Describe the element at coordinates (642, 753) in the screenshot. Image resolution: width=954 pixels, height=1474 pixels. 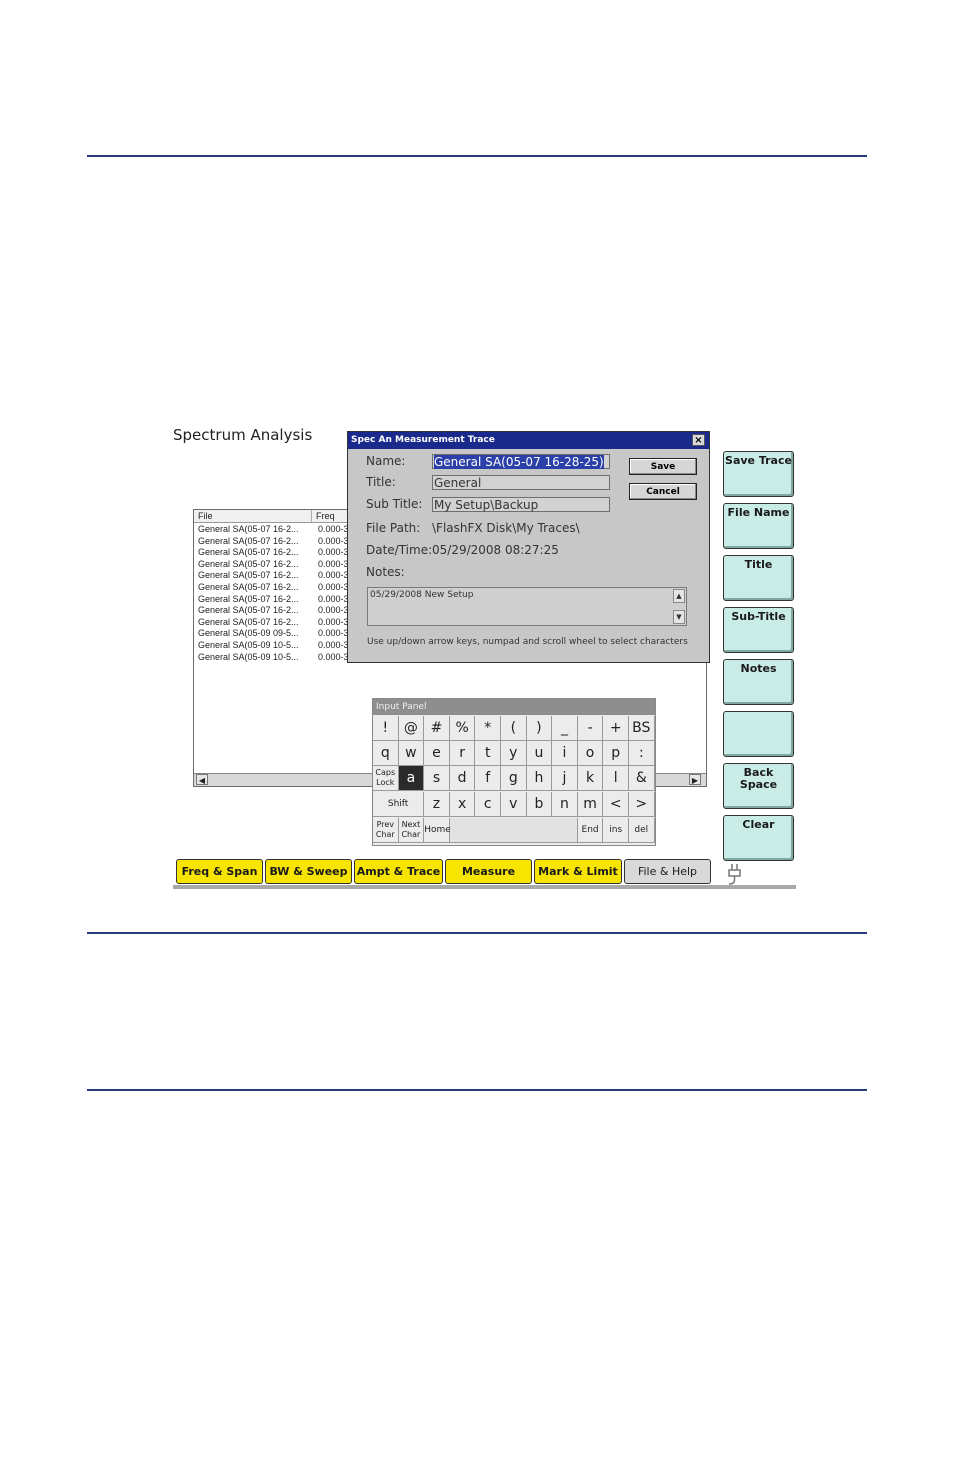
I see `key-symbol-10: :` at that location.